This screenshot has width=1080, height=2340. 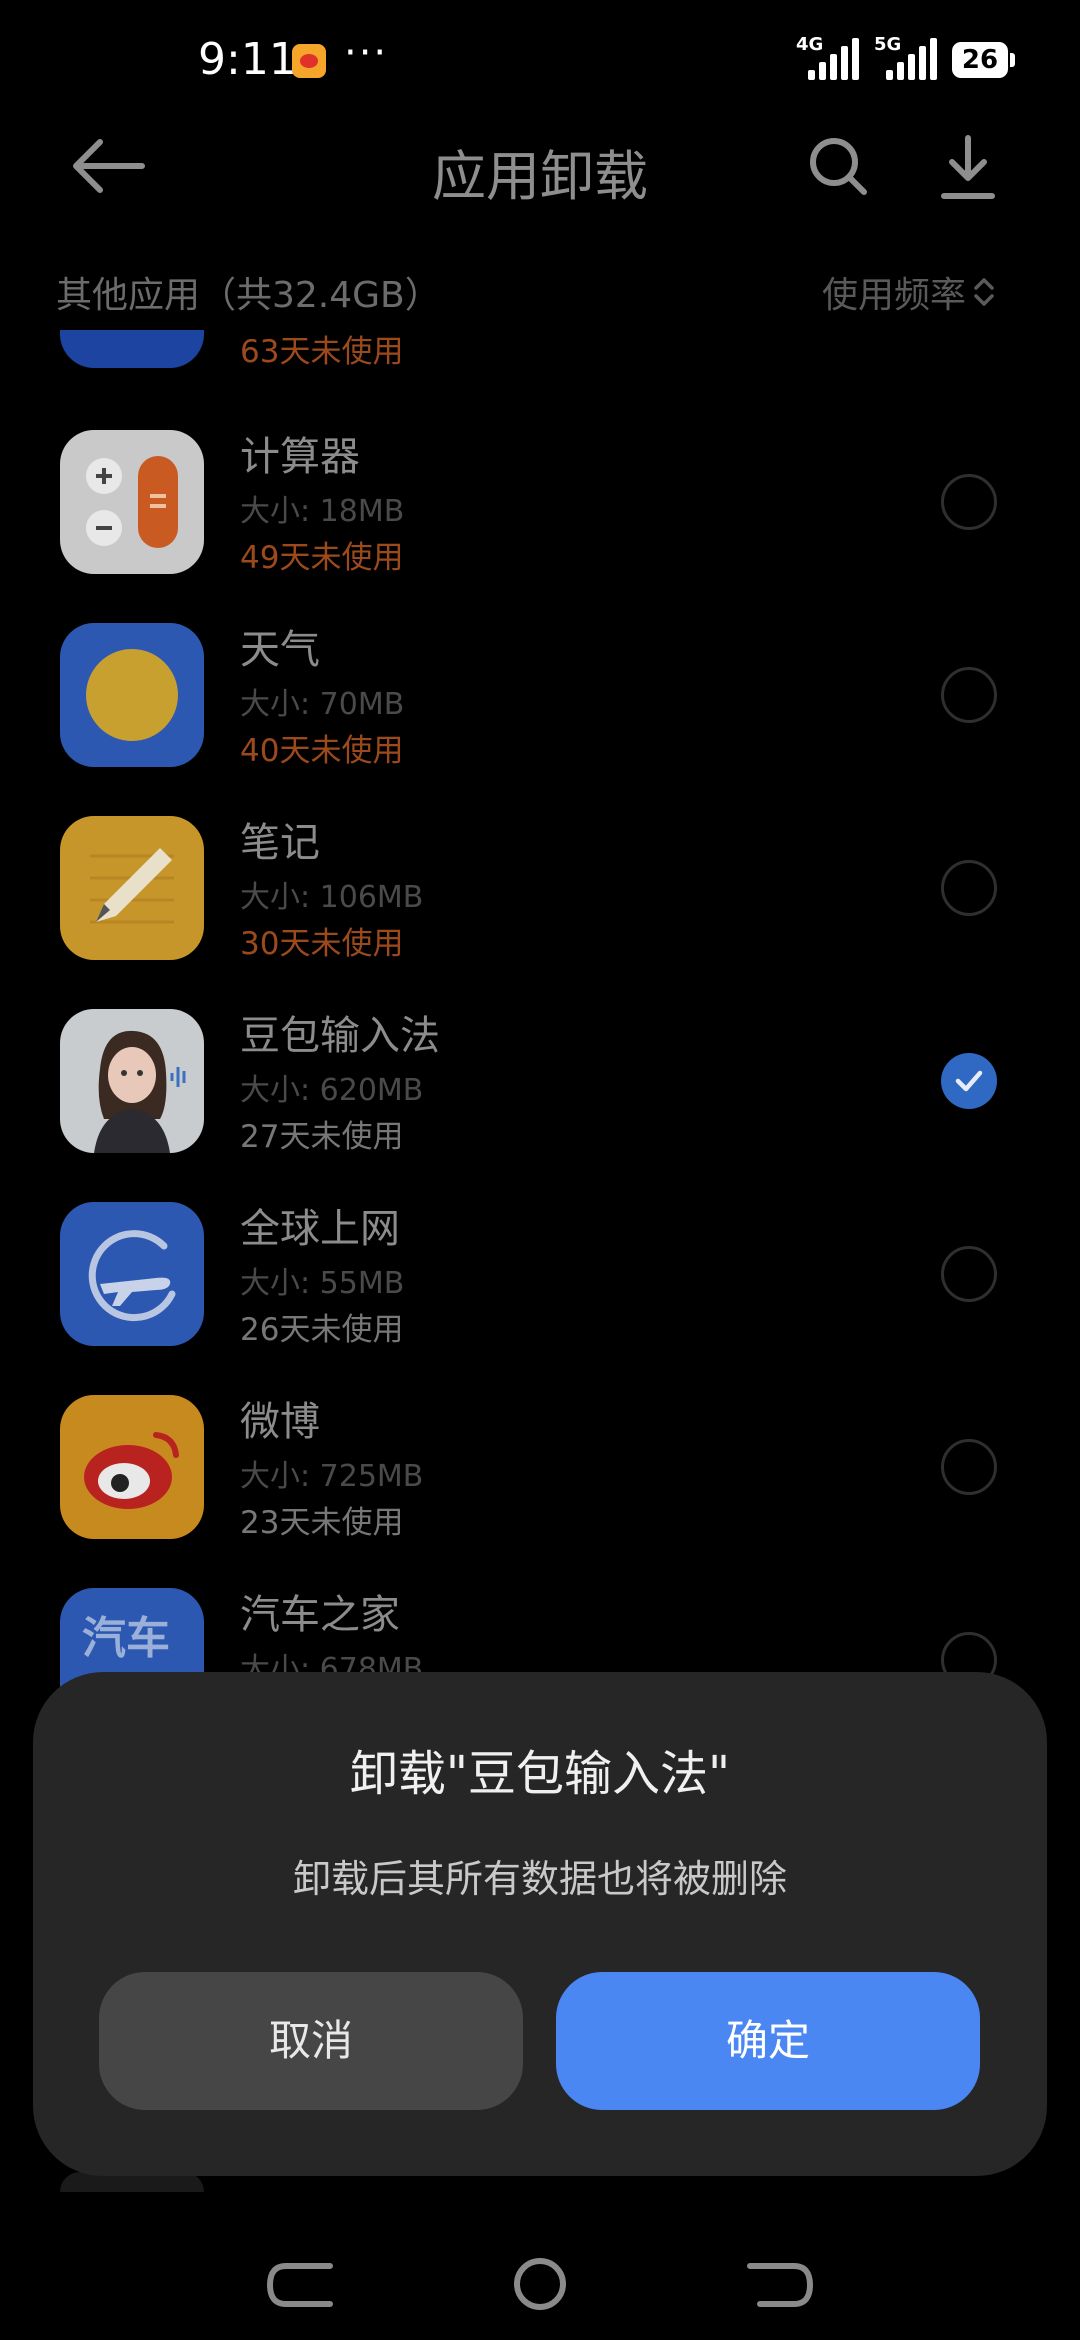 I want to click on app-name: 天气, so click(x=280, y=650).